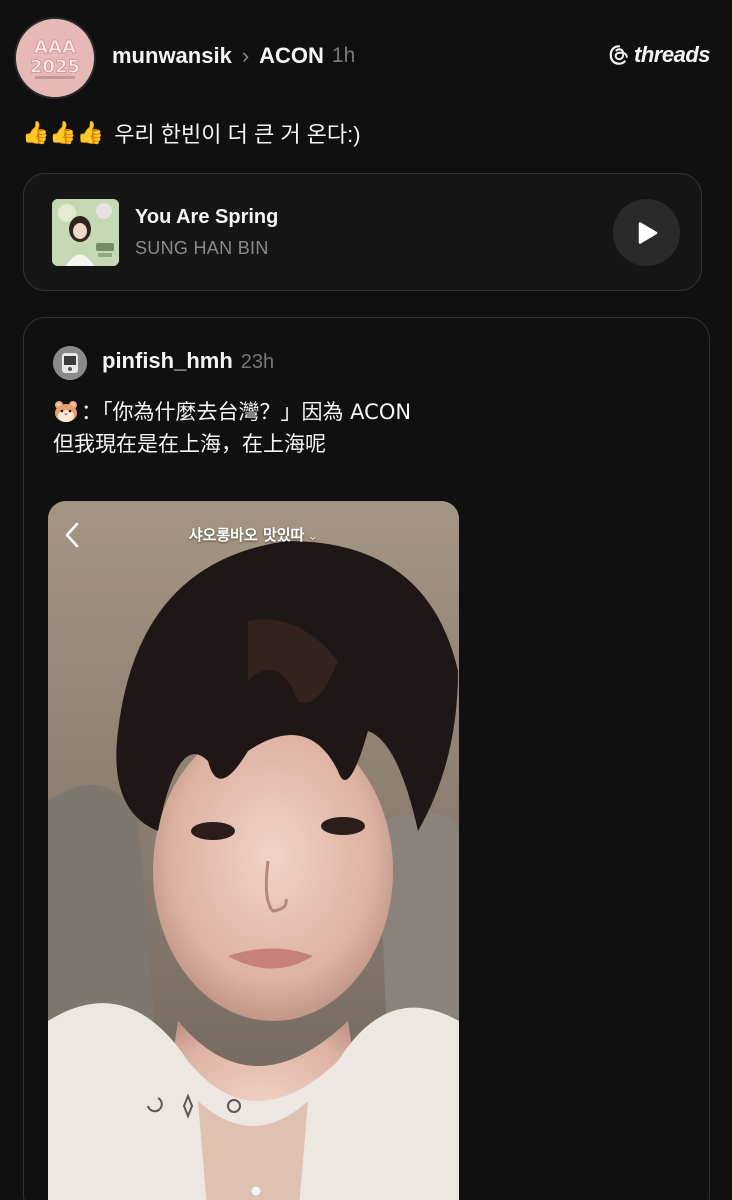  I want to click on quoted-line-2: 但我現在是在上海，在上海呢, so click(189, 444).